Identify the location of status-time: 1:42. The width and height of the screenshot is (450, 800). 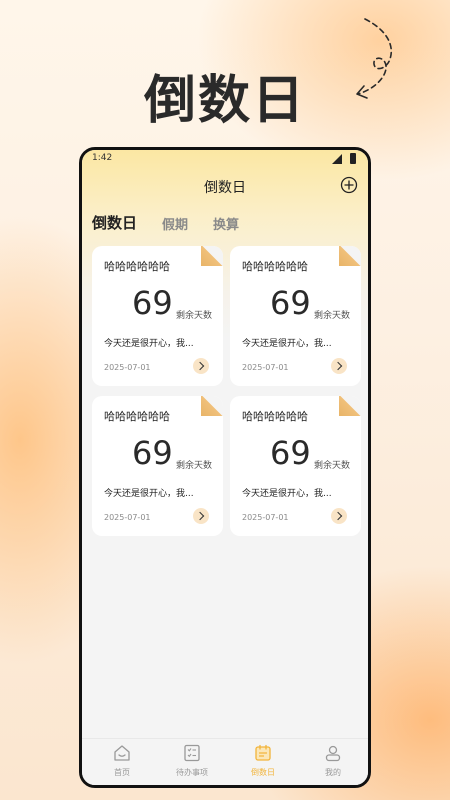
(102, 158).